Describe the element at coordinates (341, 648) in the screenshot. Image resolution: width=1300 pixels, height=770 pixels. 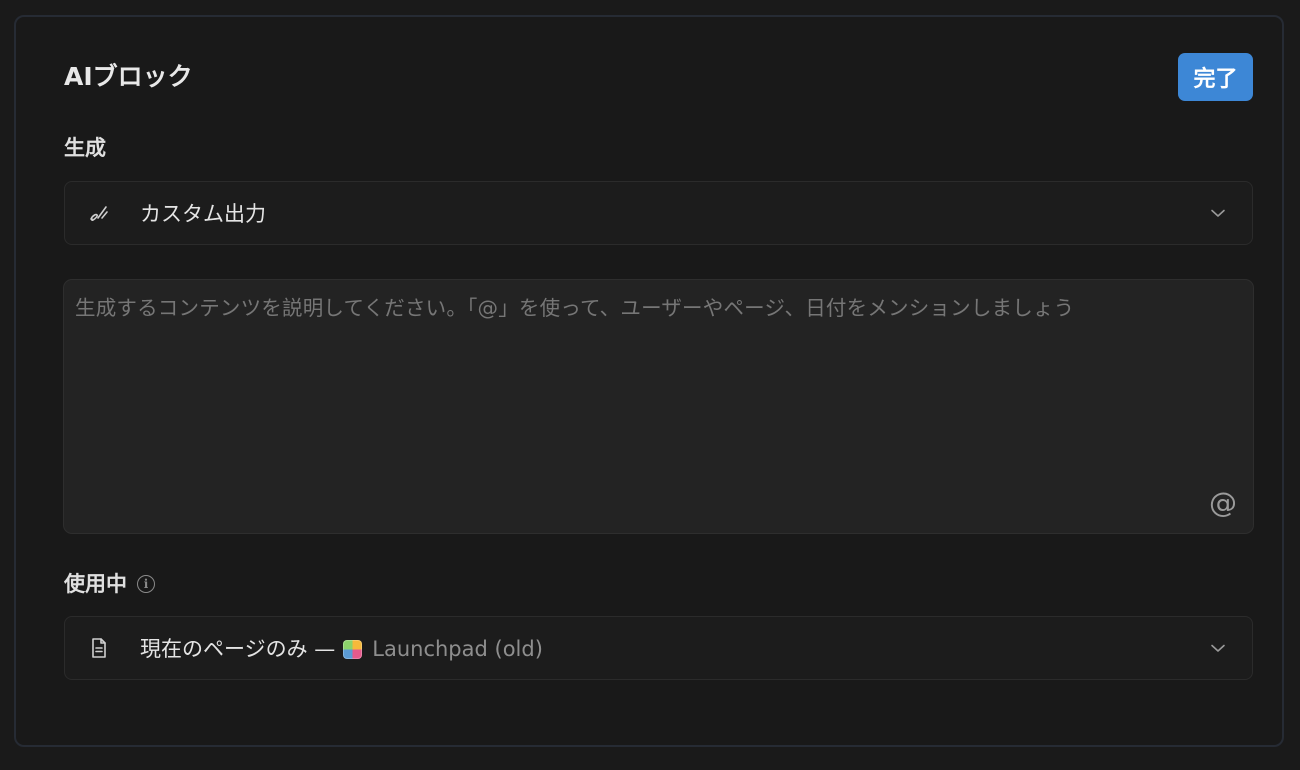
I see `scope-value: 現在のページのみ — Launchpad (old)` at that location.